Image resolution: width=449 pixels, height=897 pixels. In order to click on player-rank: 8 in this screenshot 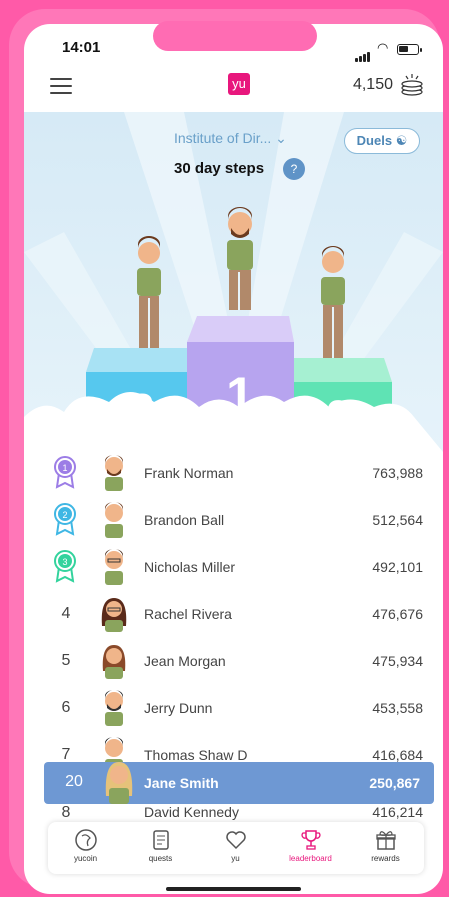, I will do `click(66, 812)`.